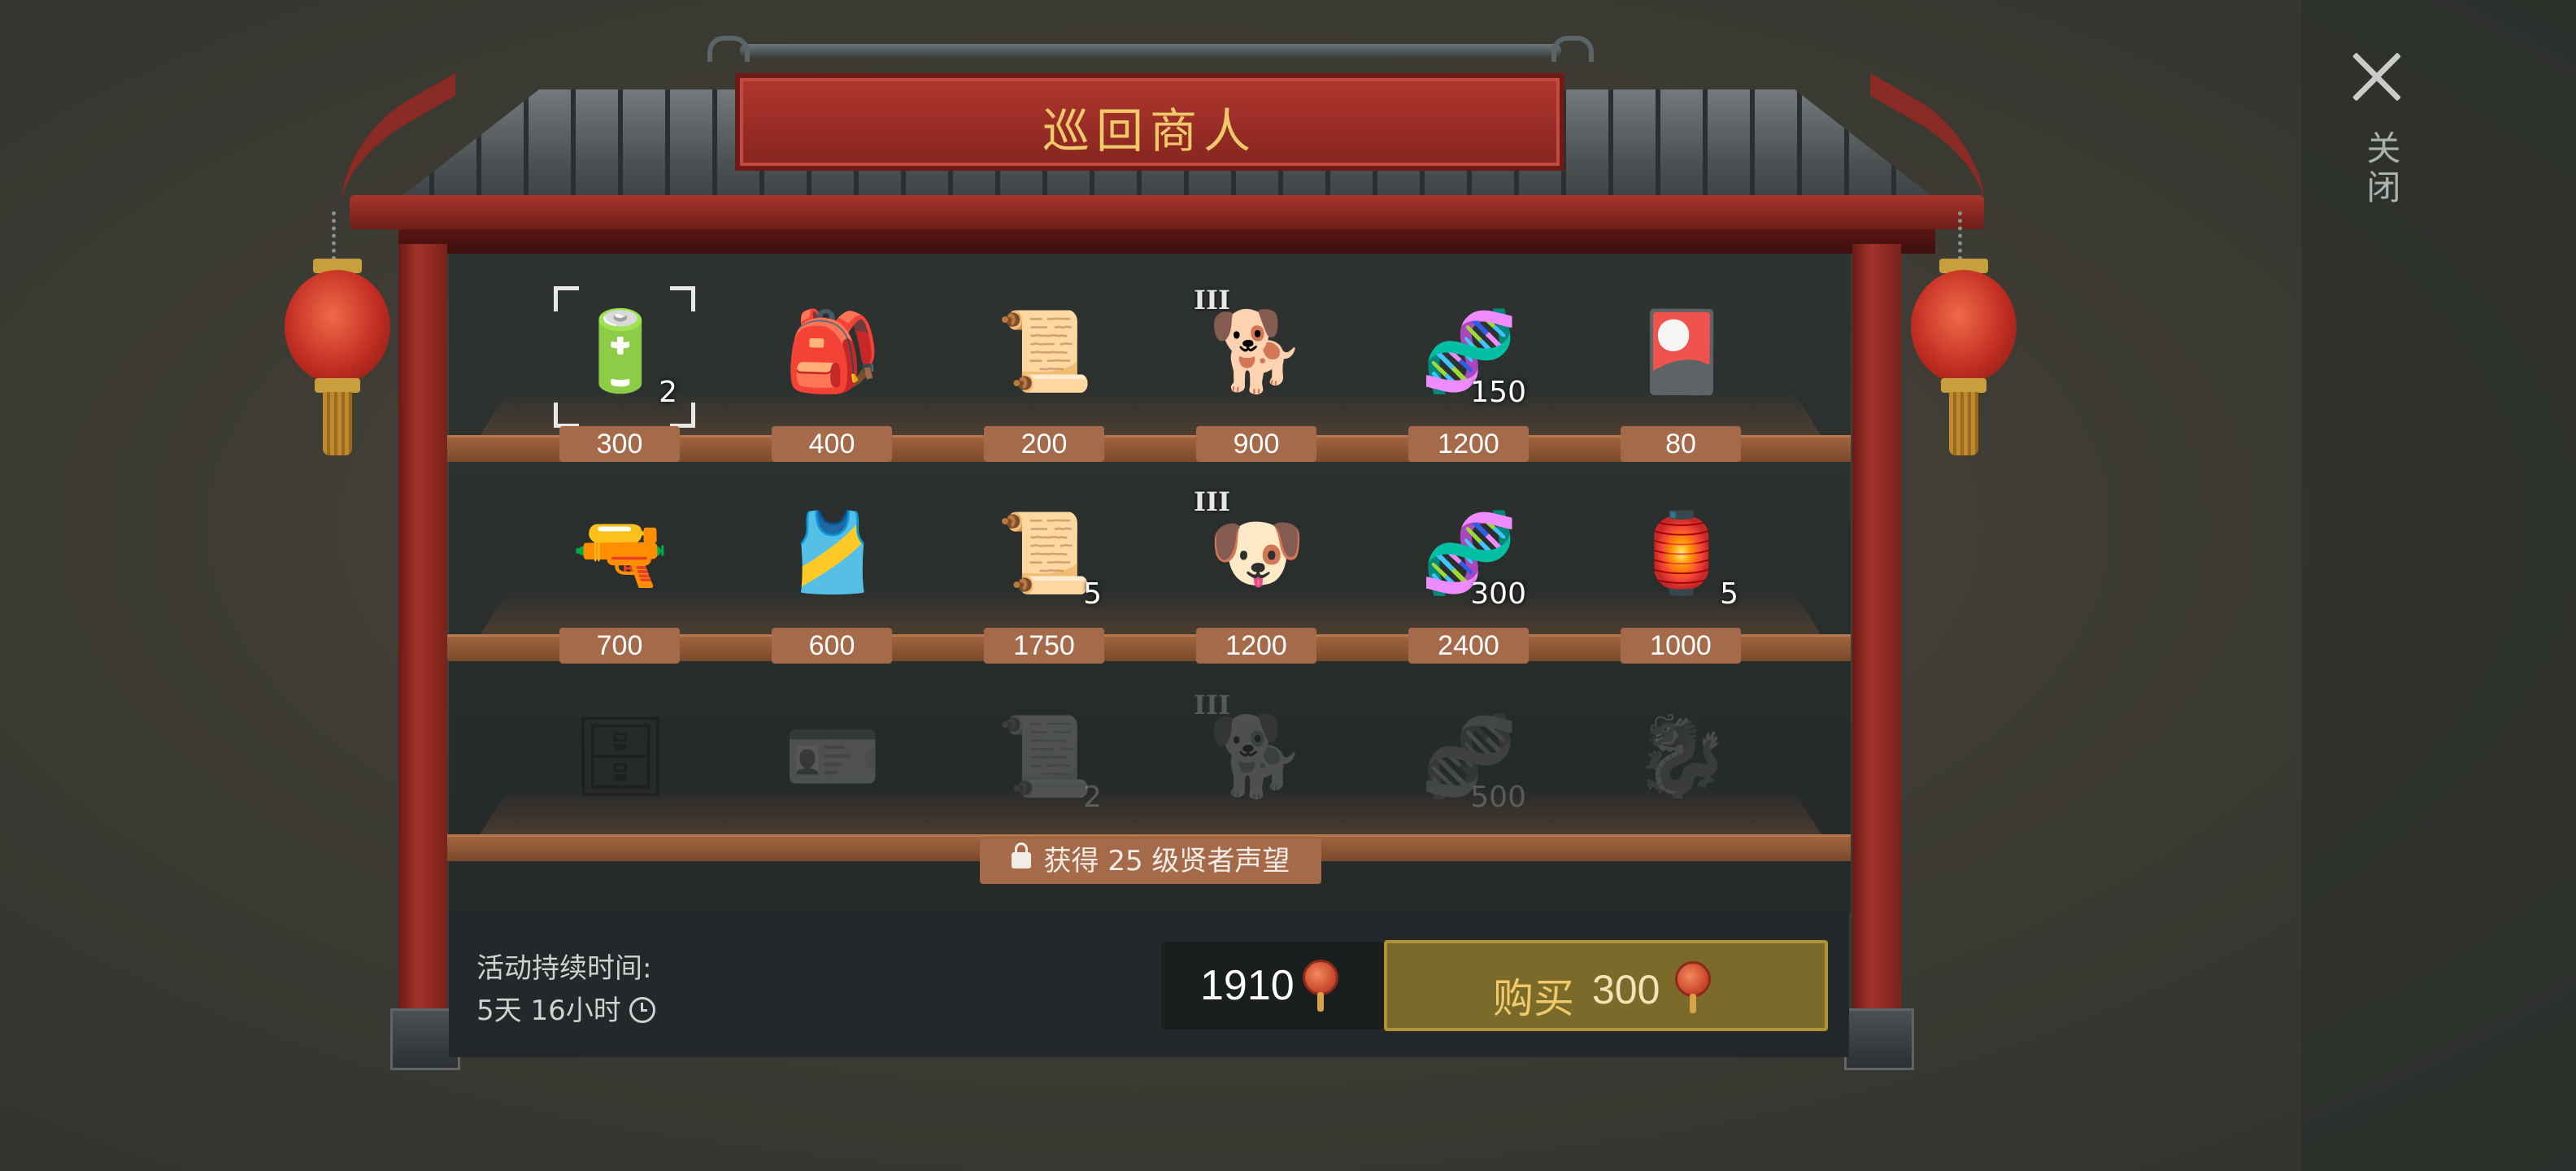 Image resolution: width=2576 pixels, height=1171 pixels. I want to click on dragon-statue-icon: 🐉, so click(1682, 756).